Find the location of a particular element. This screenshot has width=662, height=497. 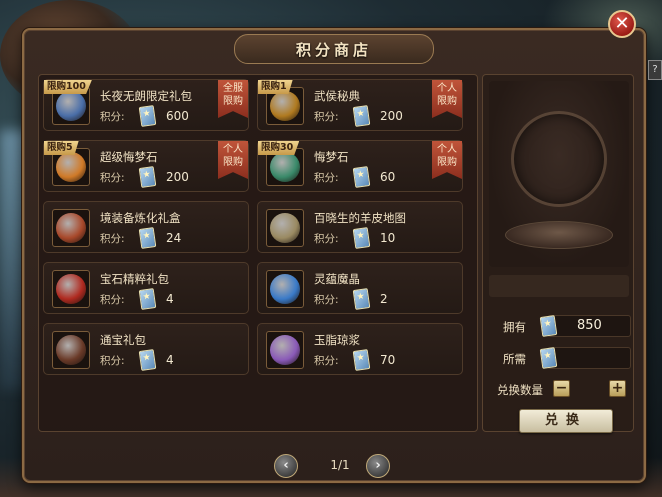

item-preview-stage is located at coordinates (559, 174).